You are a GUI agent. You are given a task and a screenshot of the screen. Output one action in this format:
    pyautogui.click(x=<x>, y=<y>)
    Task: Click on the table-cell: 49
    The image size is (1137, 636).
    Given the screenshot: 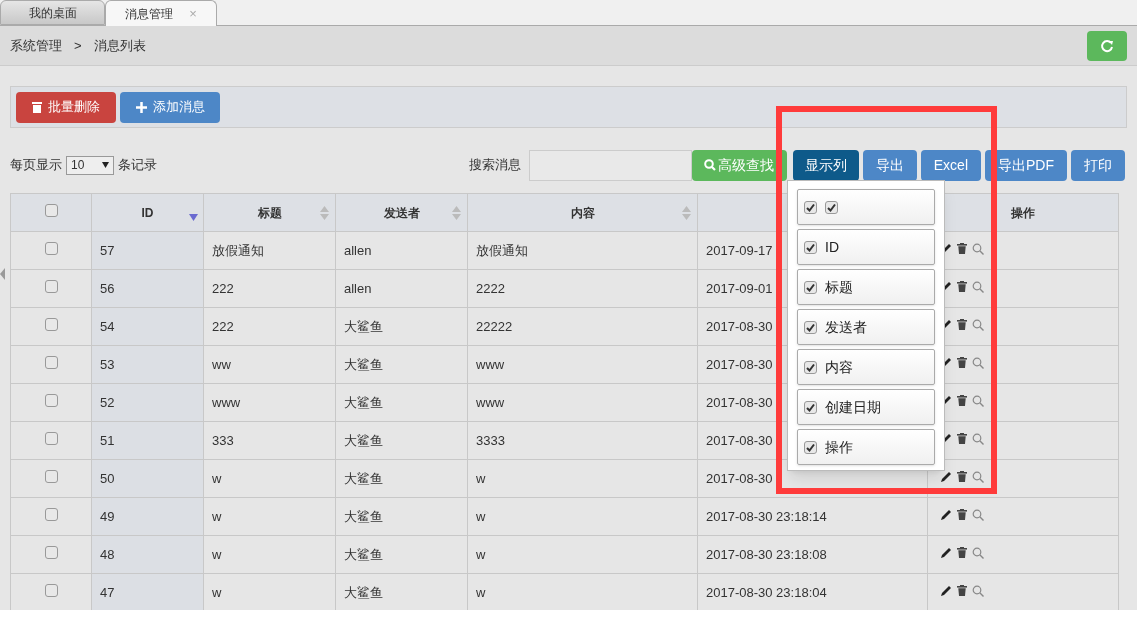 What is the action you would take?
    pyautogui.click(x=147, y=516)
    